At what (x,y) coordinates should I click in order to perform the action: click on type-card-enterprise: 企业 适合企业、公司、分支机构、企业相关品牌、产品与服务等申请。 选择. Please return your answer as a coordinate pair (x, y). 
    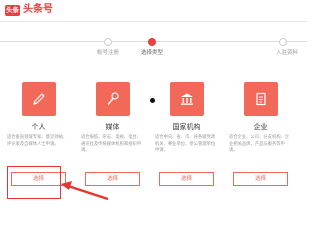
    Looking at the image, I should click on (260, 135).